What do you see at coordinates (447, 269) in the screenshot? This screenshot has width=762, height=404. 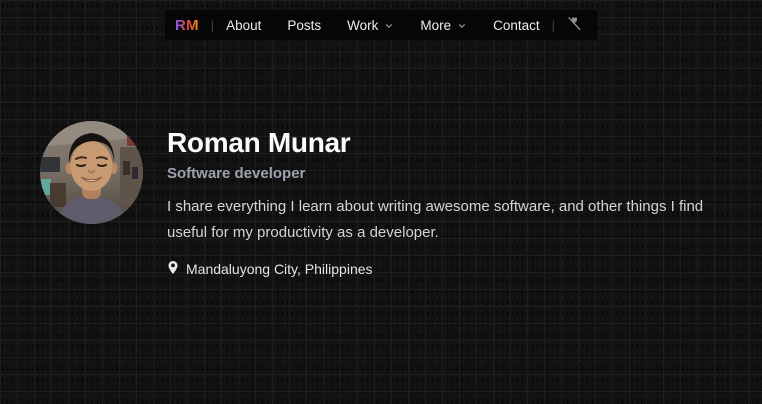 I see `profile-location: Mandaluyong City, Philippines` at bounding box center [447, 269].